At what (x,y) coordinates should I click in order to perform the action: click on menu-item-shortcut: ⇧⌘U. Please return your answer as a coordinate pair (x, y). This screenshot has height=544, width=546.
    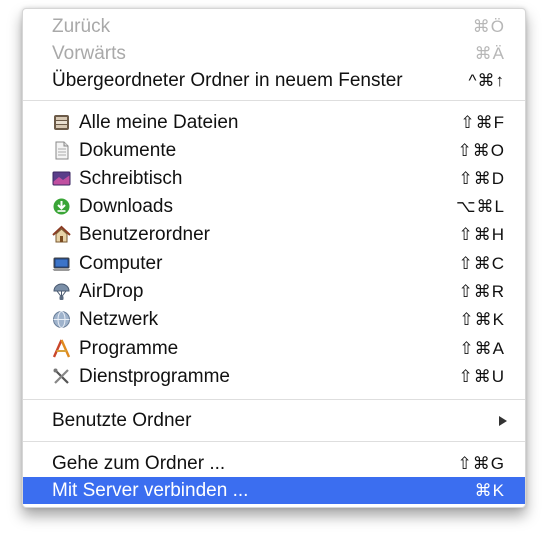
    Looking at the image, I should click on (481, 376).